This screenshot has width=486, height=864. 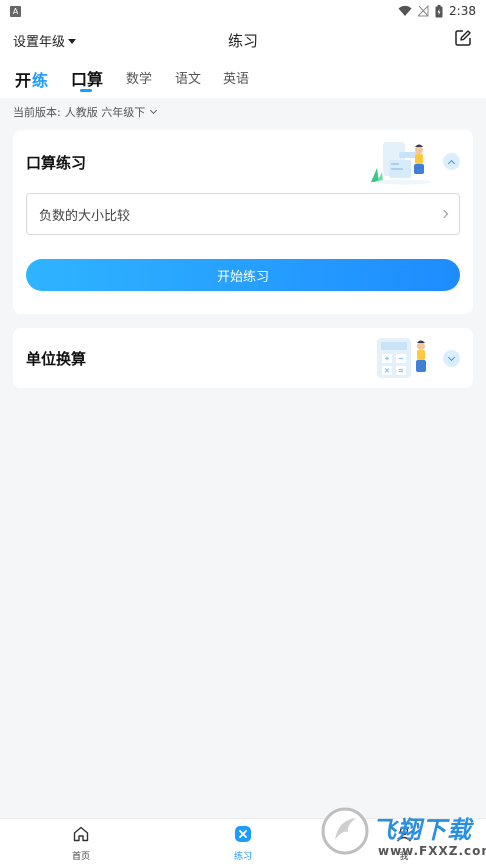 I want to click on practice-icon, so click(x=243, y=834).